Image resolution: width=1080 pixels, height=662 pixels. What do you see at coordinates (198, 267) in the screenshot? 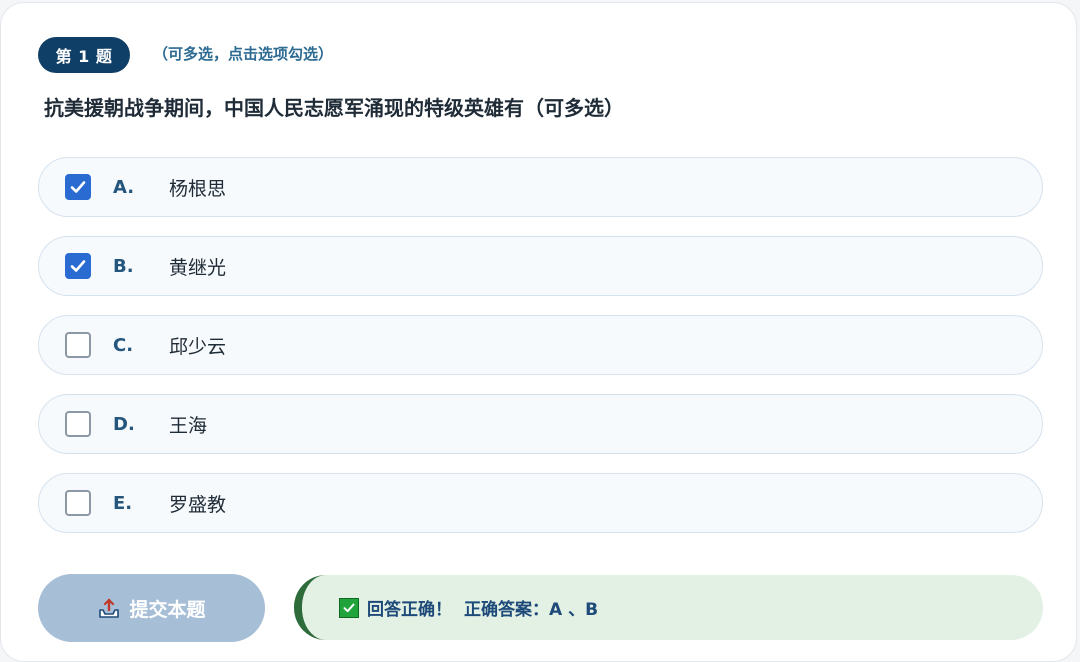
I see `option-text: 黄继光` at bounding box center [198, 267].